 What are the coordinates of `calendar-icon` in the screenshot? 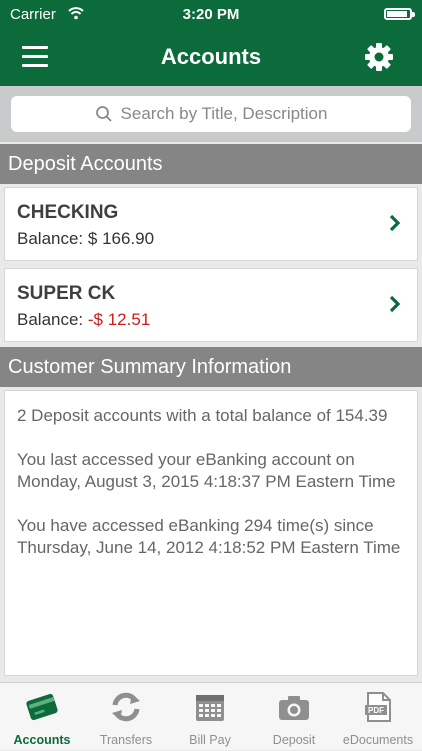 It's located at (210, 708).